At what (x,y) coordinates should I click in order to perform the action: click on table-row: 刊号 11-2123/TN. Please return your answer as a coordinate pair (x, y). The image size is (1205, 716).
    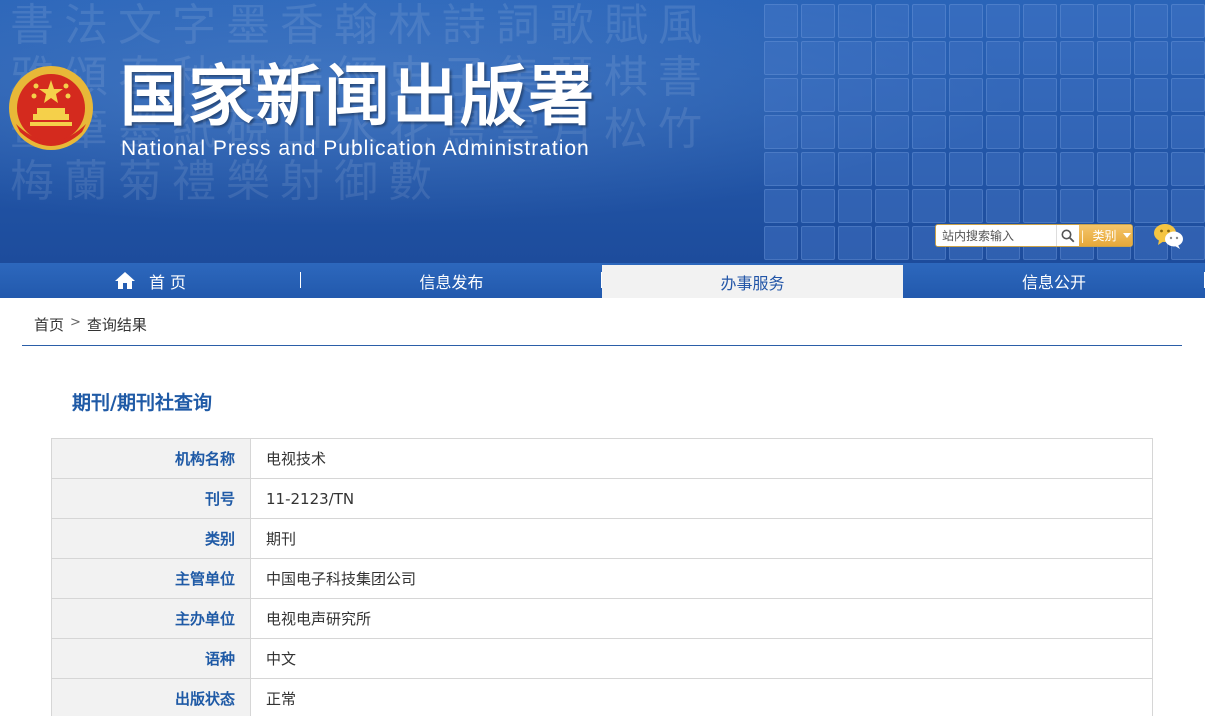
    Looking at the image, I should click on (602, 498).